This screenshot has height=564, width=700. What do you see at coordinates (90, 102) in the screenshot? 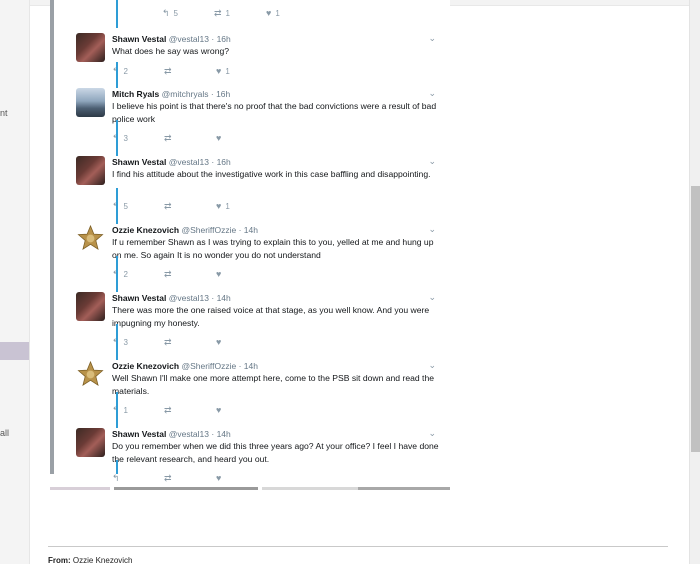
I see `mitch-avatar` at bounding box center [90, 102].